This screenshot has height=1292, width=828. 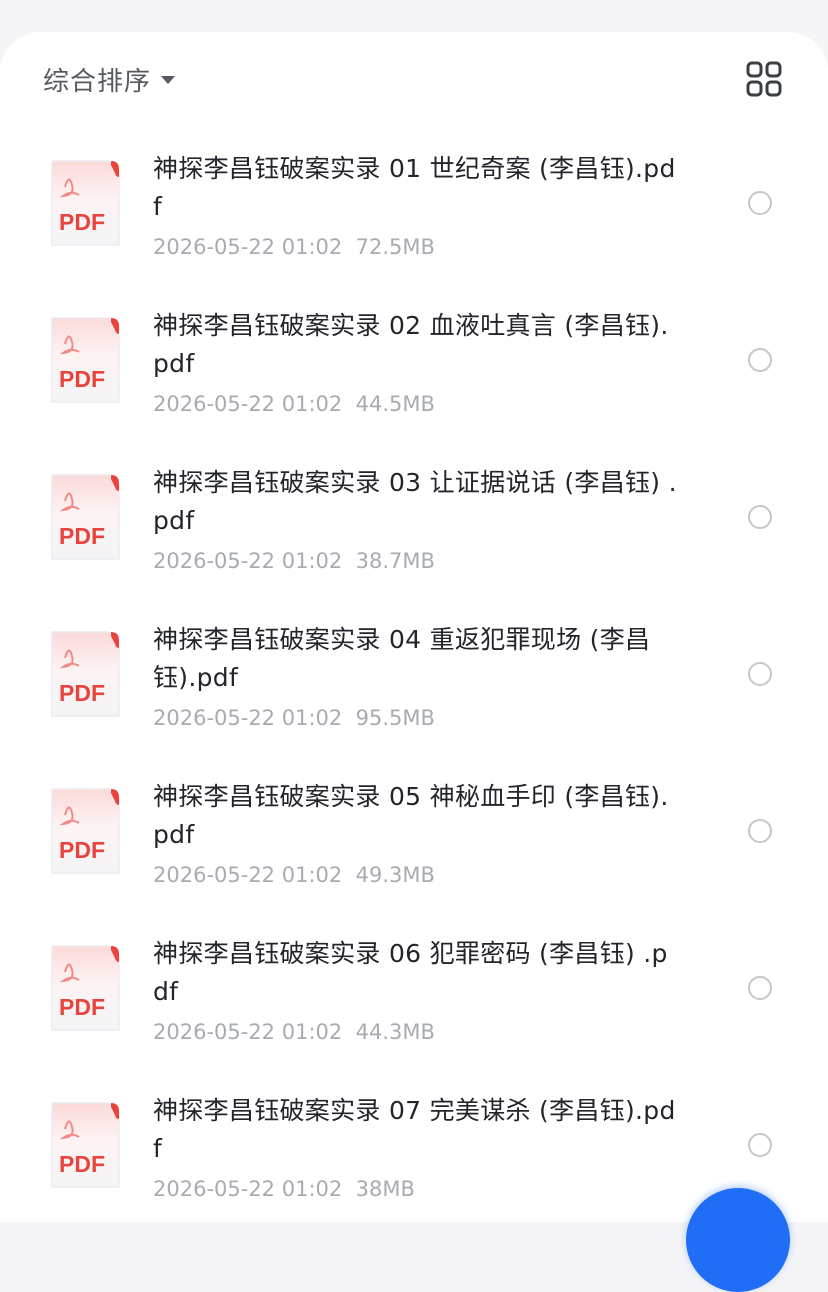 What do you see at coordinates (395, 875) in the screenshot?
I see `file-size: 49.3MB` at bounding box center [395, 875].